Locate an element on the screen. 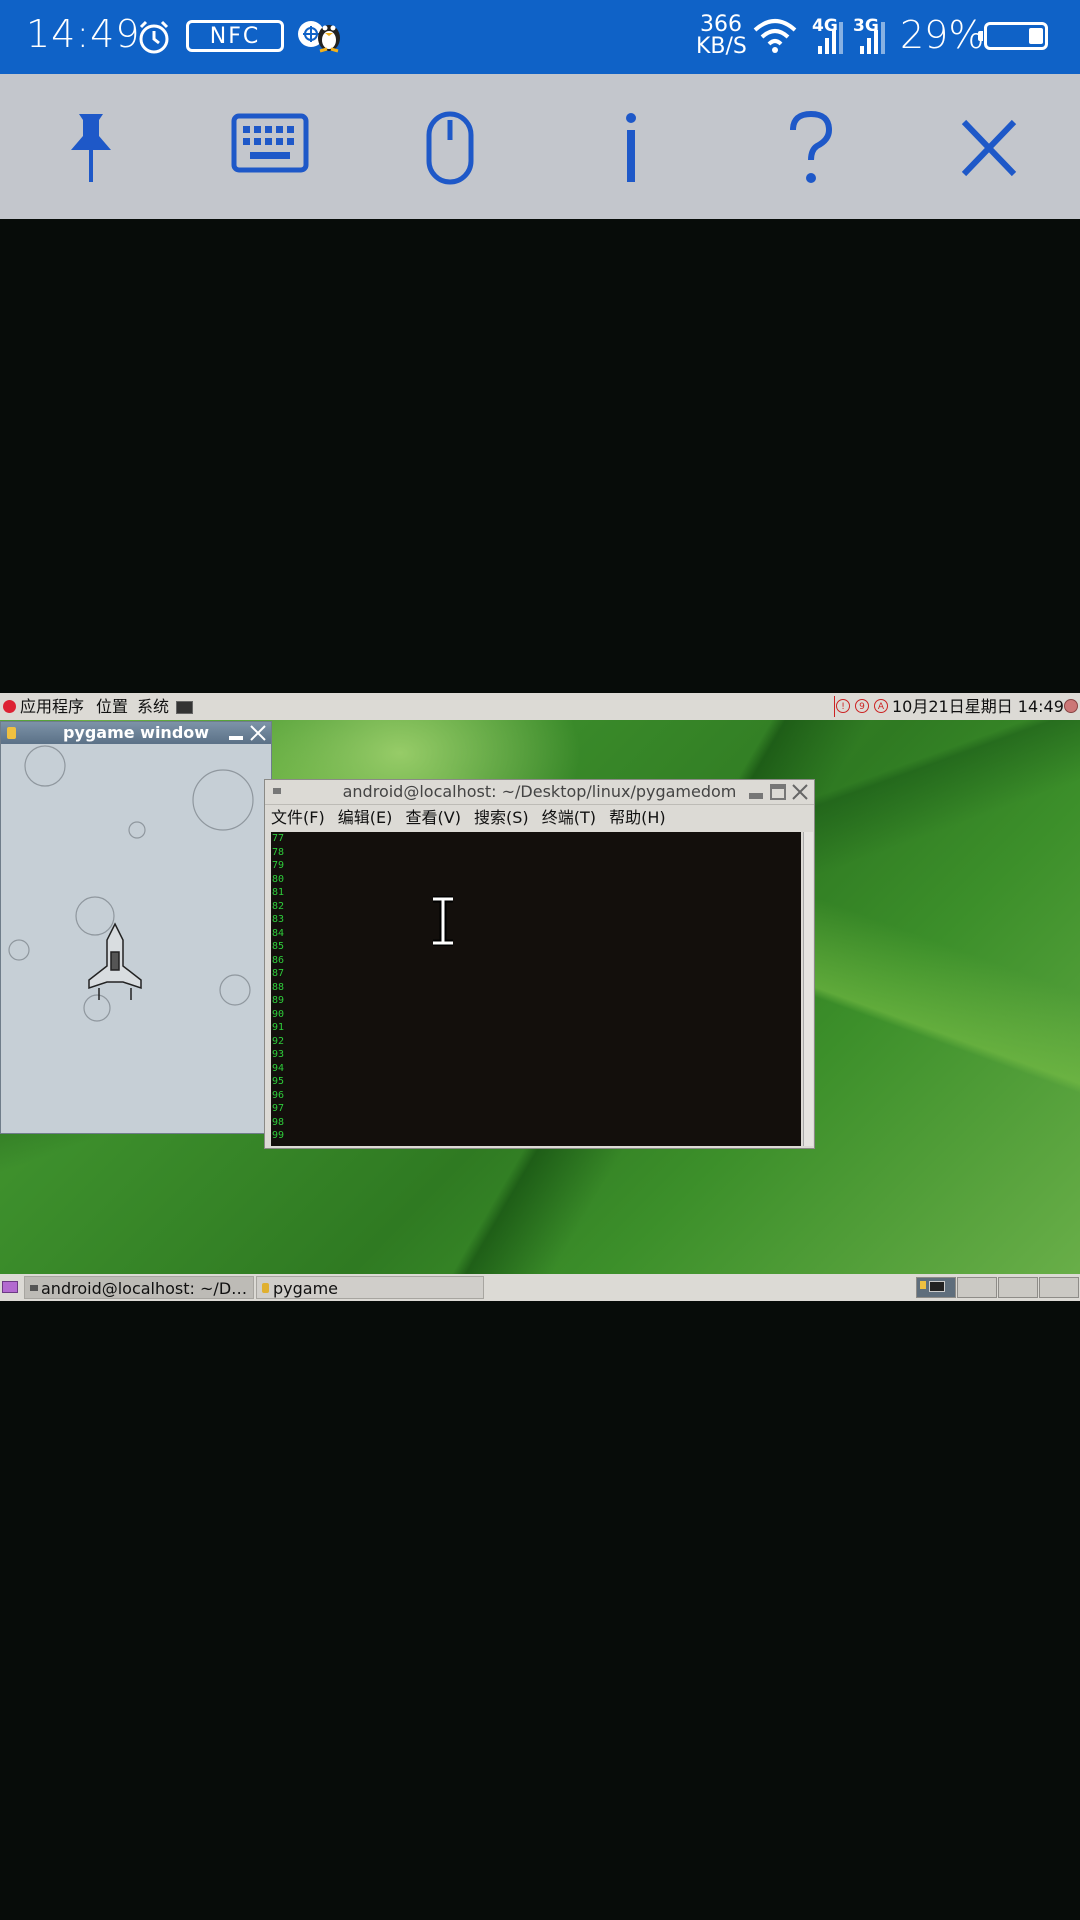 This screenshot has height=1920, width=1080. terminal-line: 89 is located at coordinates (278, 1000).